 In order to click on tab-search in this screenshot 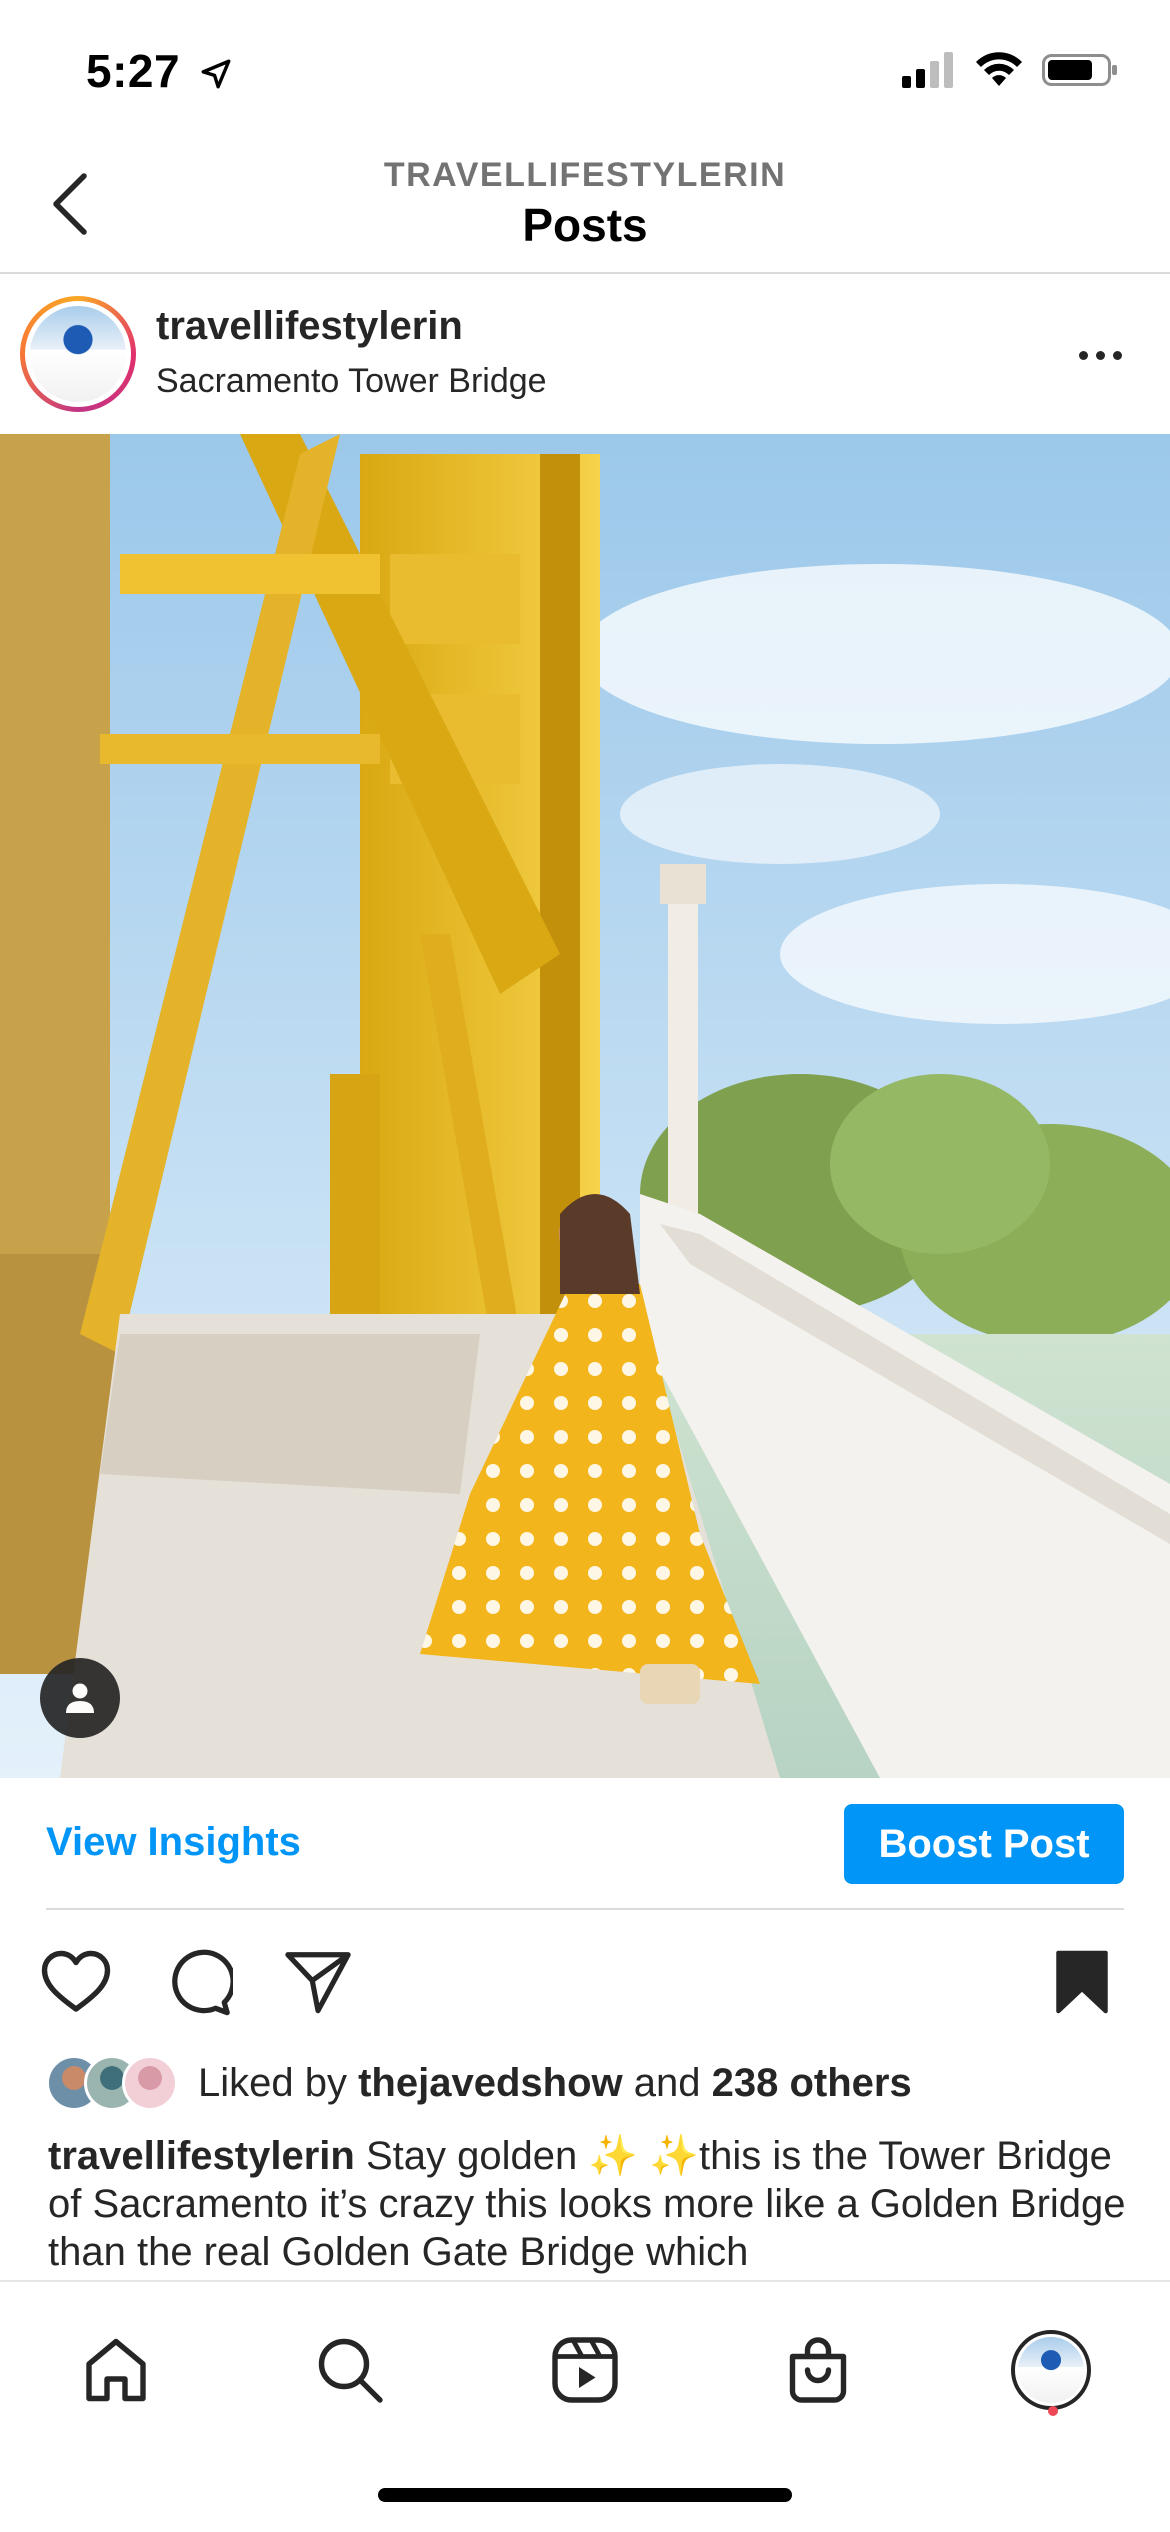, I will do `click(350, 2370)`.